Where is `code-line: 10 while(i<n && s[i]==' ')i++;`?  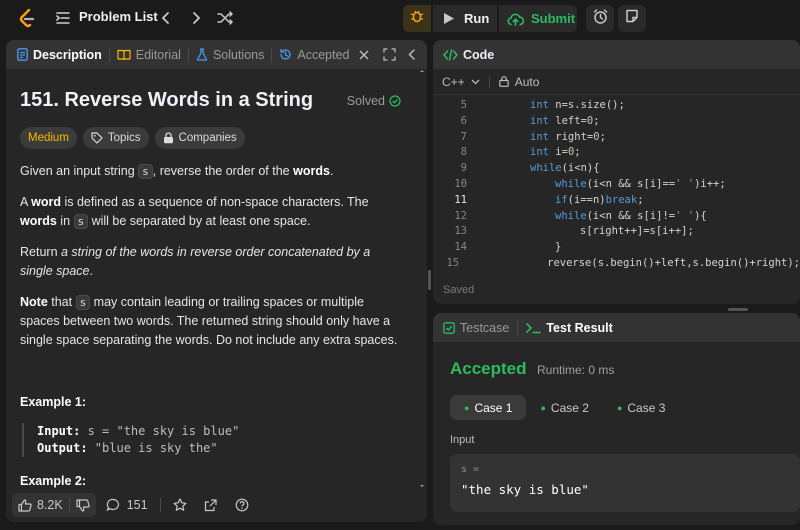
code-line: 10 while(i<n && s[i]==' ')i++; is located at coordinates (616, 185).